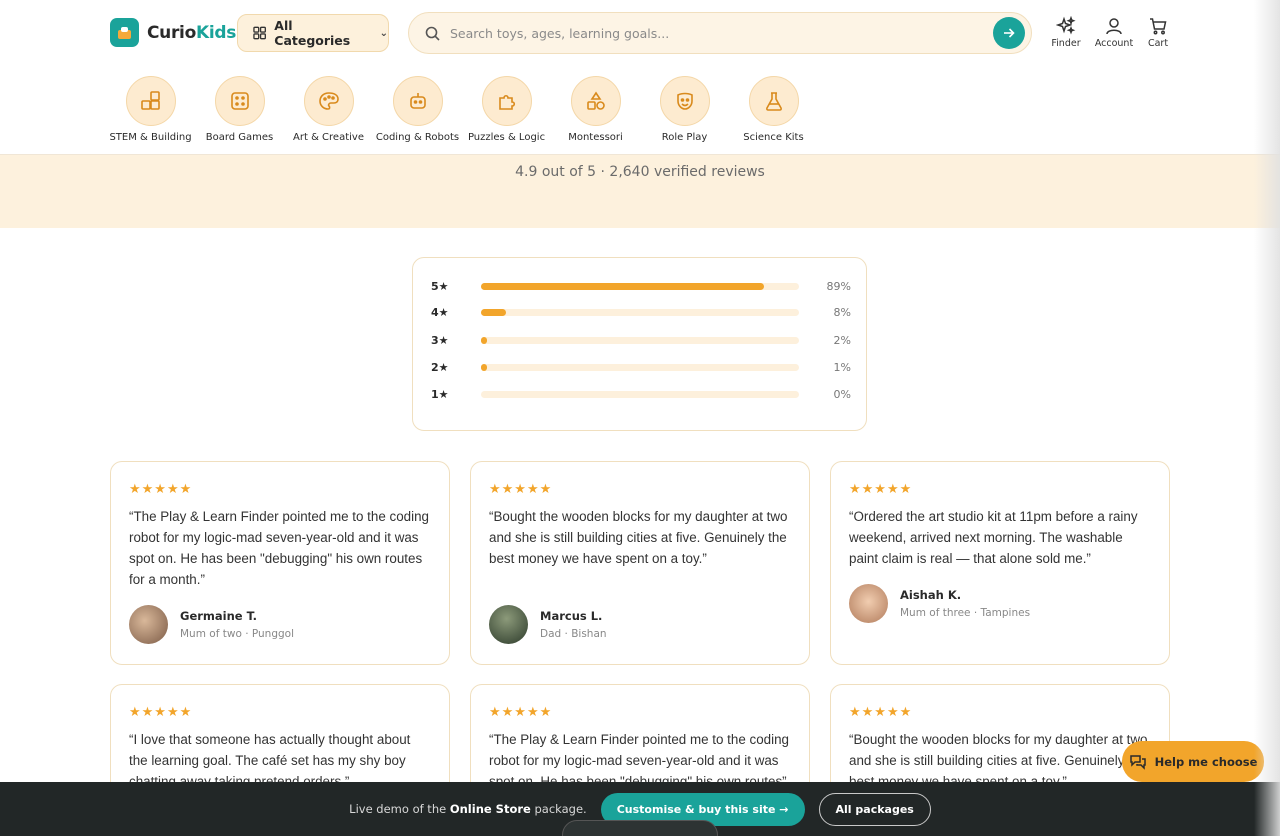 This screenshot has width=1280, height=836. I want to click on reviewer-meta: Mum of two · Punggol, so click(237, 634).